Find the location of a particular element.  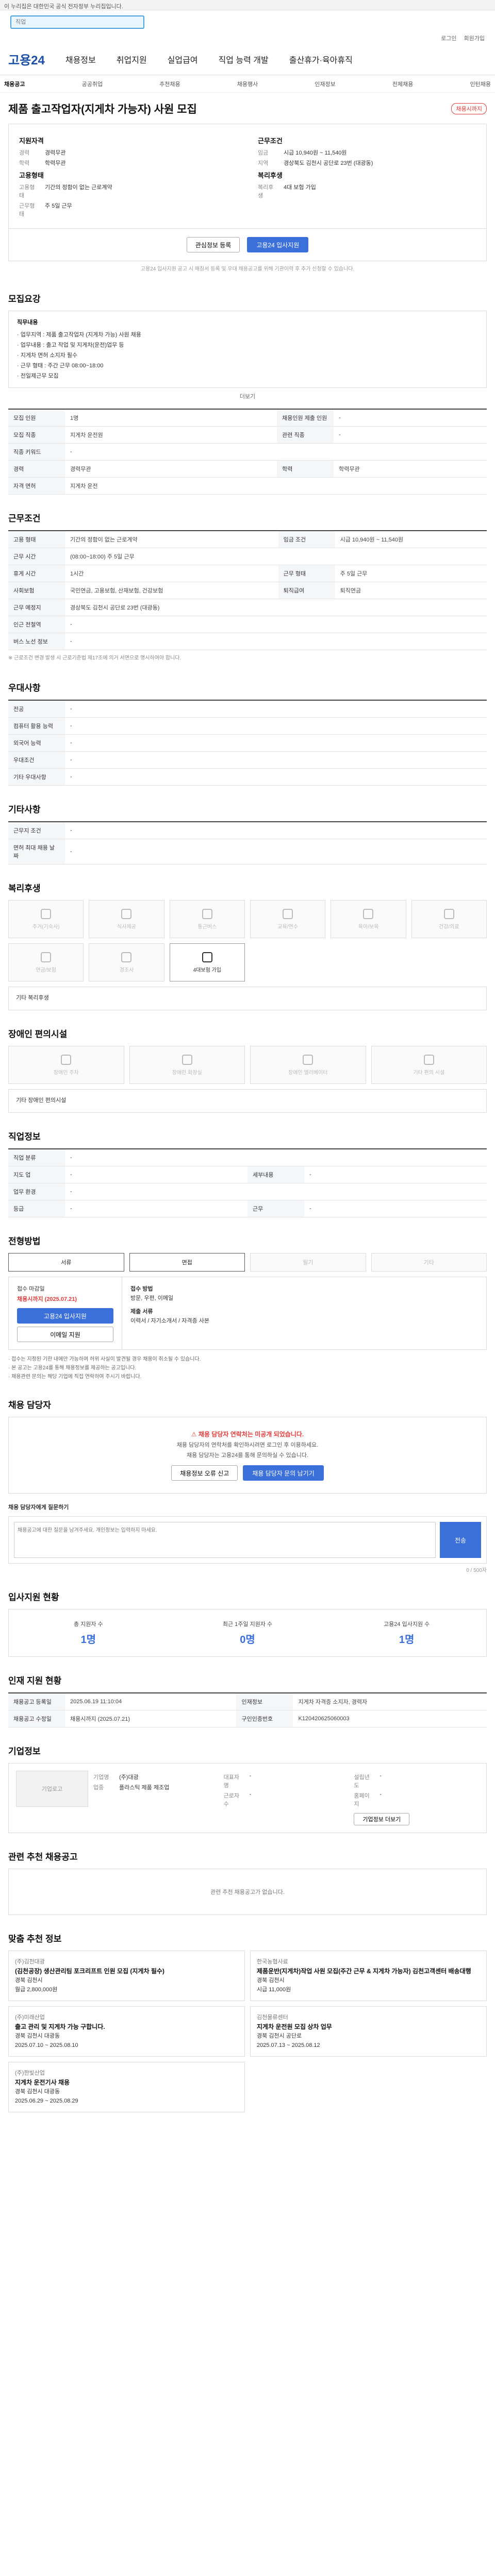

section-title: 복리후생 is located at coordinates (247, 887).